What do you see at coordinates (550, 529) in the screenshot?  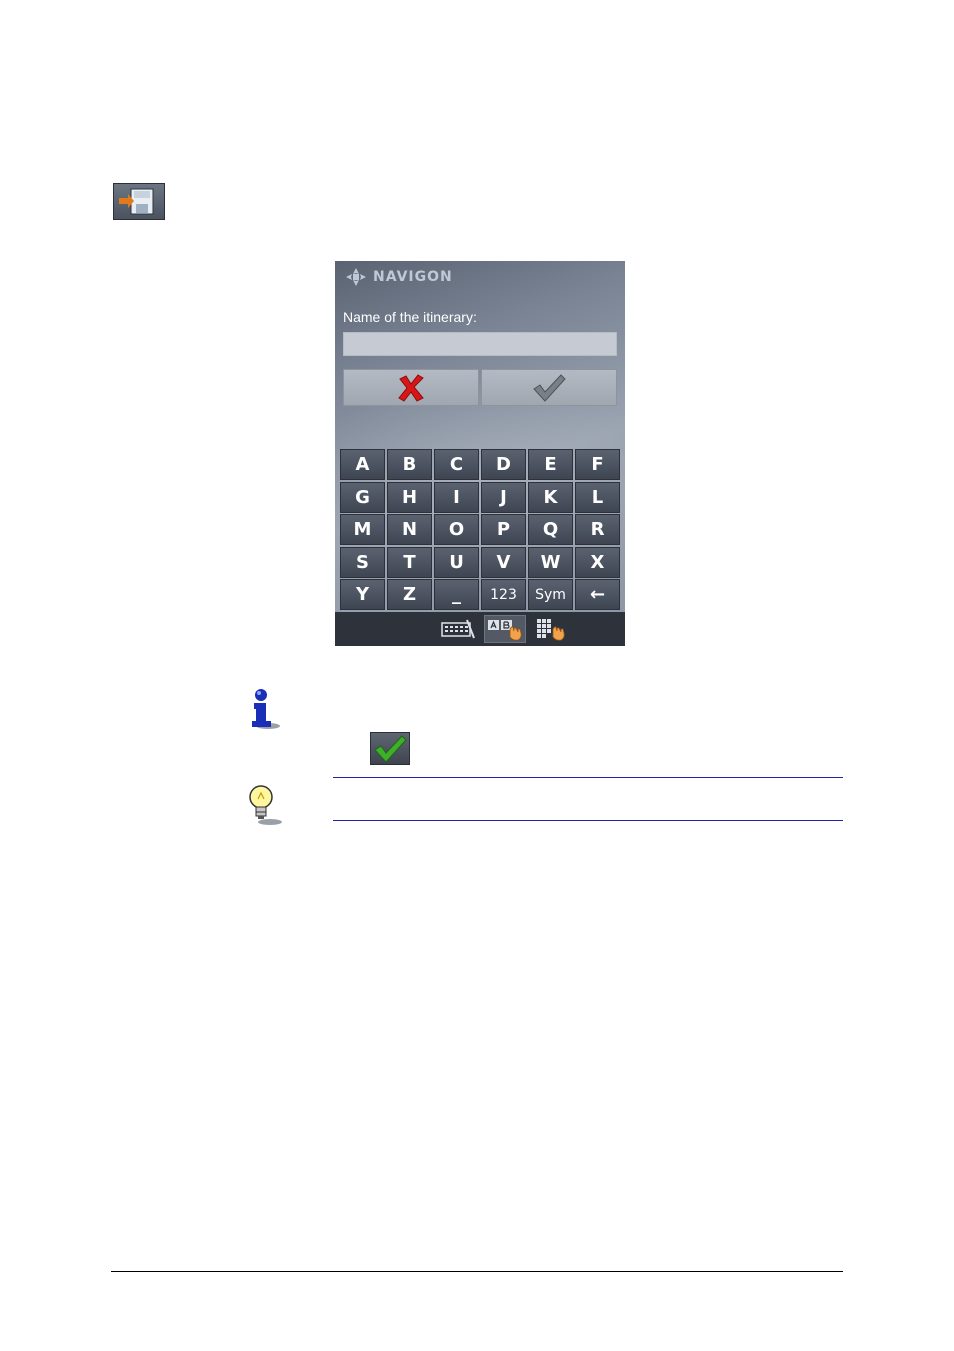 I see `key-q: Q` at bounding box center [550, 529].